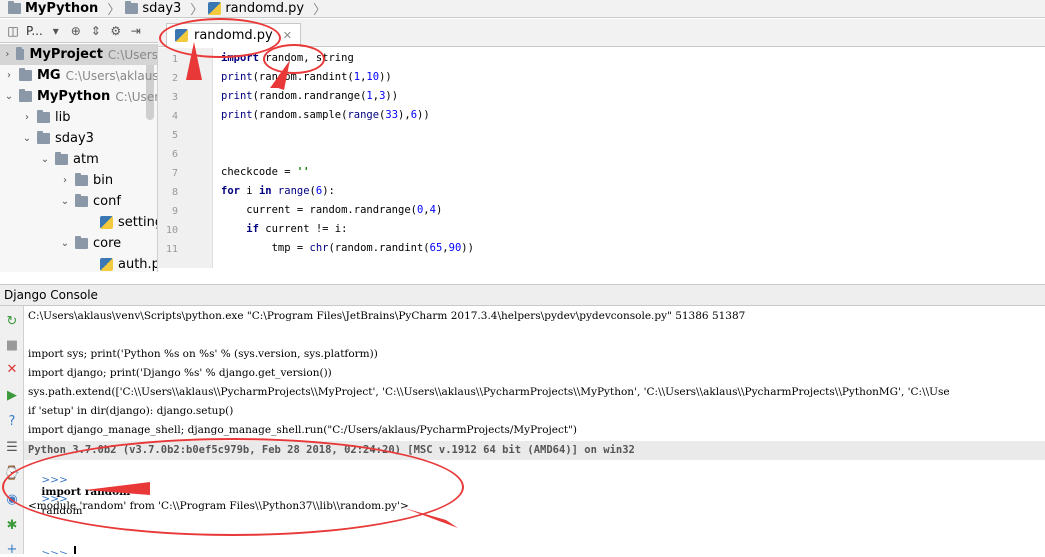 The image size is (1045, 557). What do you see at coordinates (194, 61) in the screenshot?
I see `arrow-up-tab` at bounding box center [194, 61].